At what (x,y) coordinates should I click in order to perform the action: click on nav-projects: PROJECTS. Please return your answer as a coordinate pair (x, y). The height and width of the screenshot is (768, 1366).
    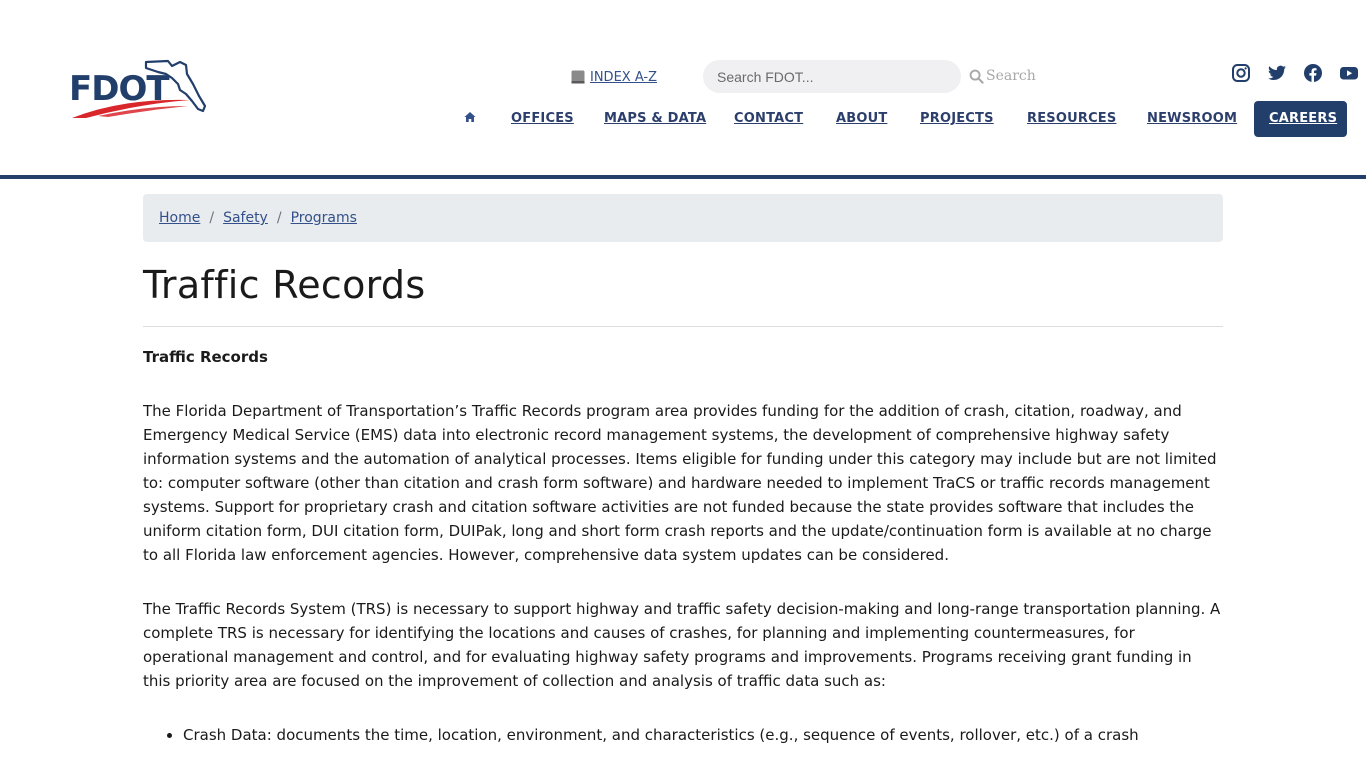
    Looking at the image, I should click on (957, 119).